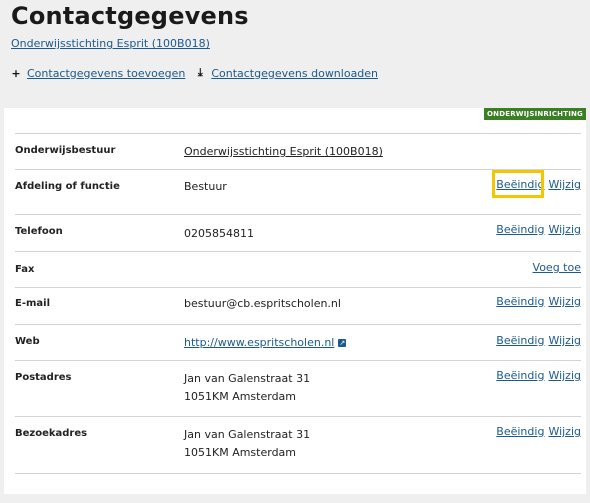 The image size is (590, 503). What do you see at coordinates (283, 152) in the screenshot?
I see `onderwijsbestuur-link: Onderwijsstichting Esprit (100B018)` at bounding box center [283, 152].